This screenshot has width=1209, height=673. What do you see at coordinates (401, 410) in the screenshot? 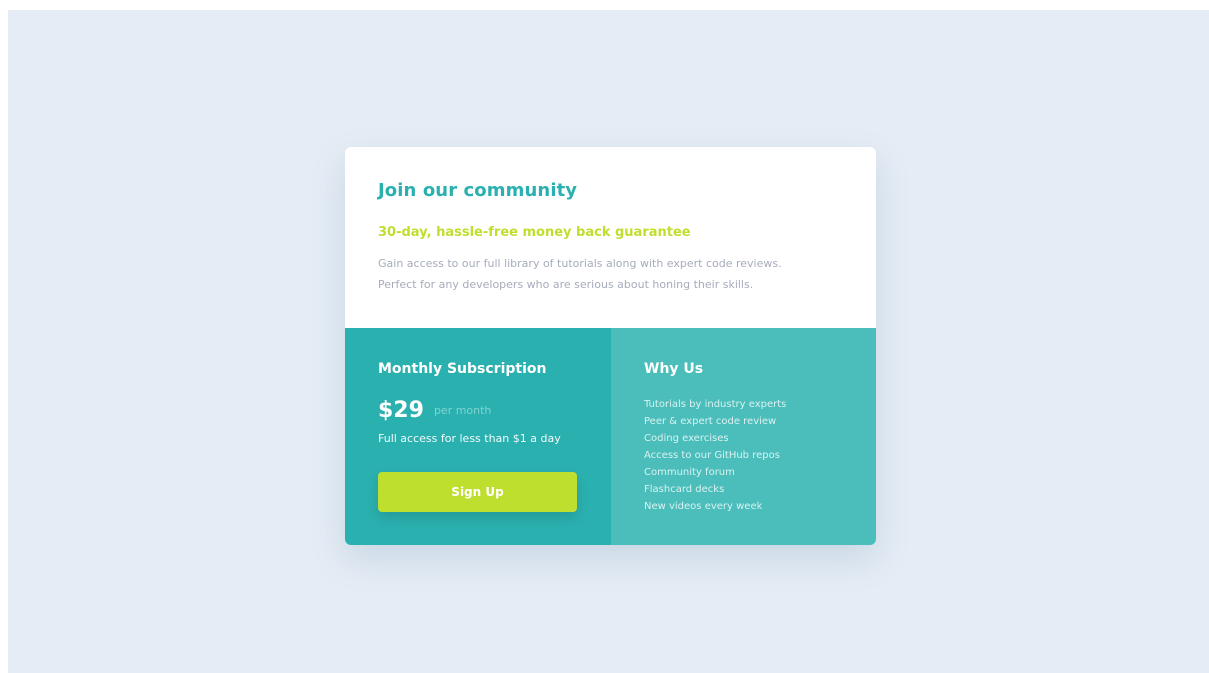
I see `subscription-price: $29` at bounding box center [401, 410].